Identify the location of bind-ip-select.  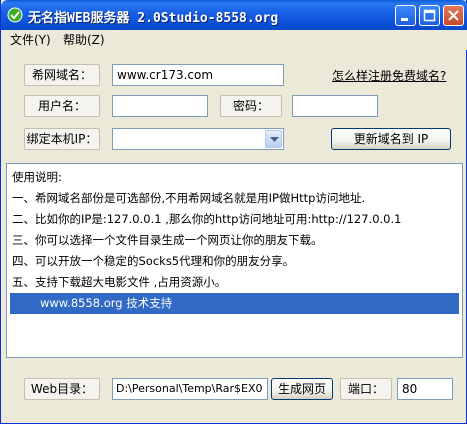
(198, 139).